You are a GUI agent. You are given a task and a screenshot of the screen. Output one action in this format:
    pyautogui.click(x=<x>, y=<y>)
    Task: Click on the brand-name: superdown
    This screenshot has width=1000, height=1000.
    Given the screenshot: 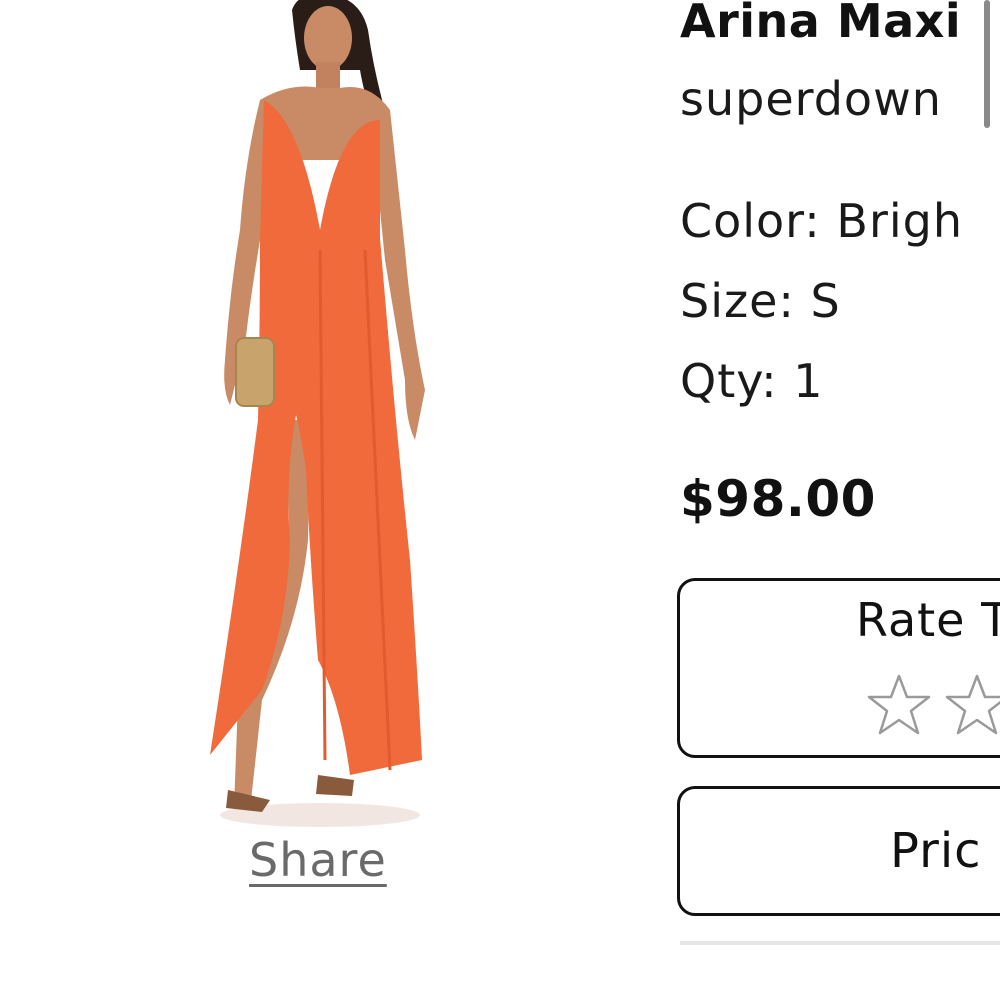 What is the action you would take?
    pyautogui.click(x=811, y=99)
    